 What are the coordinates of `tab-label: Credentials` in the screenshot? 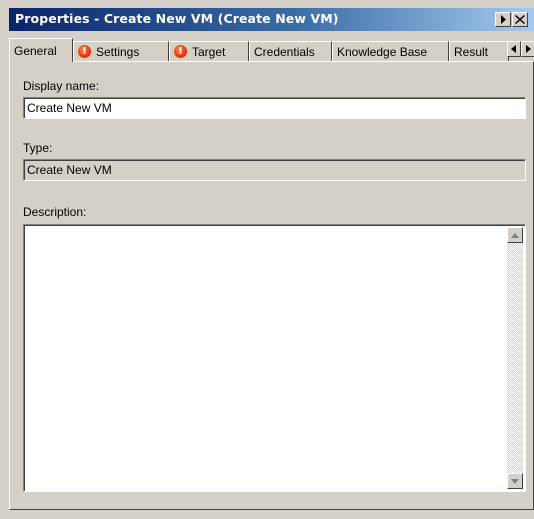 It's located at (284, 51).